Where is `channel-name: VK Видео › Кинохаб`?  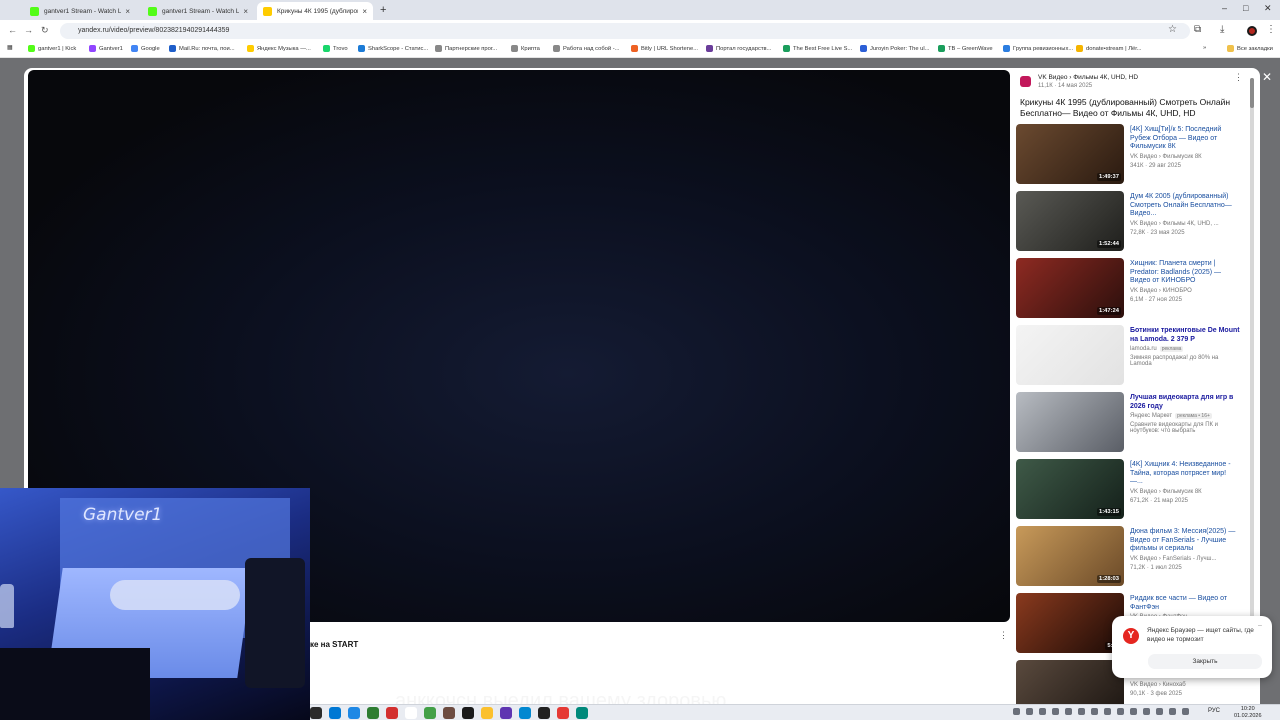 channel-name: VK Видео › Кинохаб is located at coordinates (1158, 685).